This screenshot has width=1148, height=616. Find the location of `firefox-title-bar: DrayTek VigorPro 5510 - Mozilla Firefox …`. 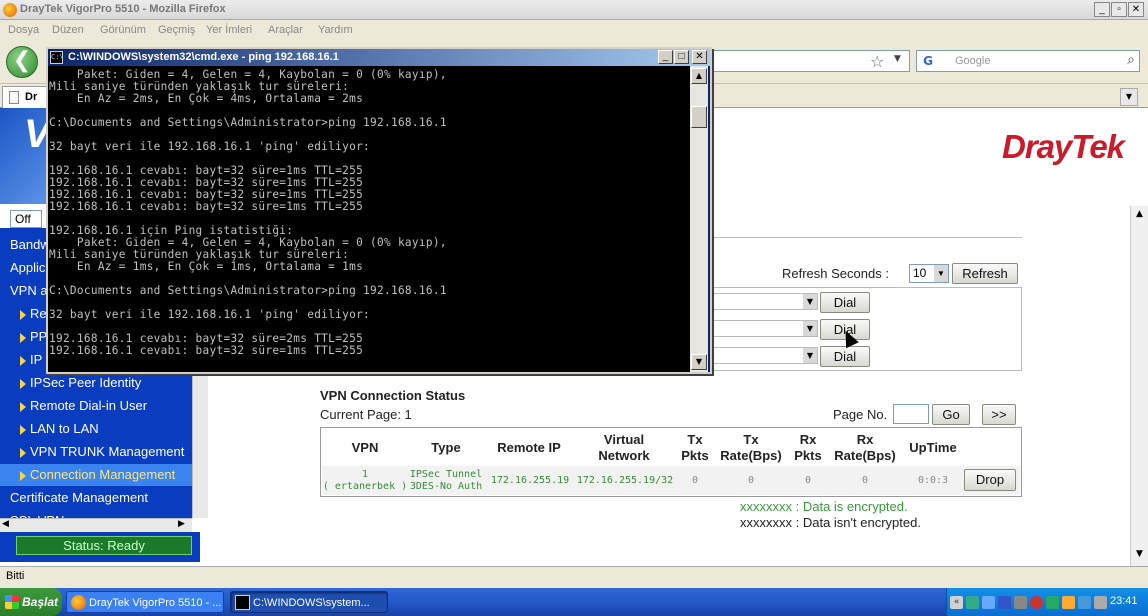

firefox-title-bar: DrayTek VigorPro 5510 - Mozilla Firefox … is located at coordinates (574, 10).